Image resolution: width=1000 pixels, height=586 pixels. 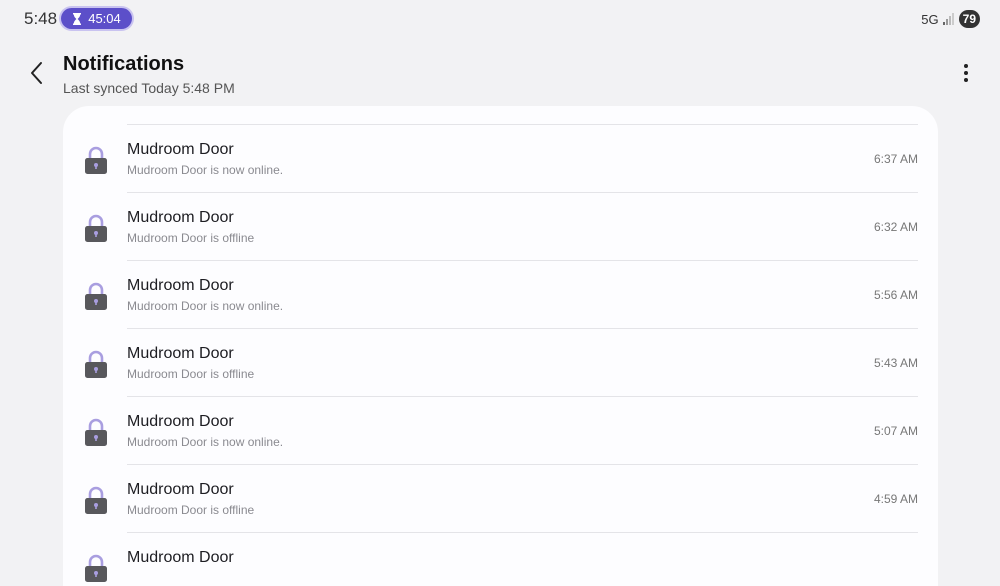 I want to click on notification-time: 4:59 AM, so click(x=895, y=499).